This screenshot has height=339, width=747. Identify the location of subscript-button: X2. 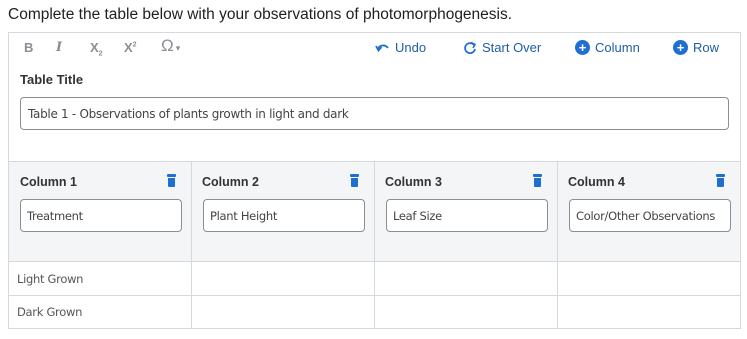
(96, 49).